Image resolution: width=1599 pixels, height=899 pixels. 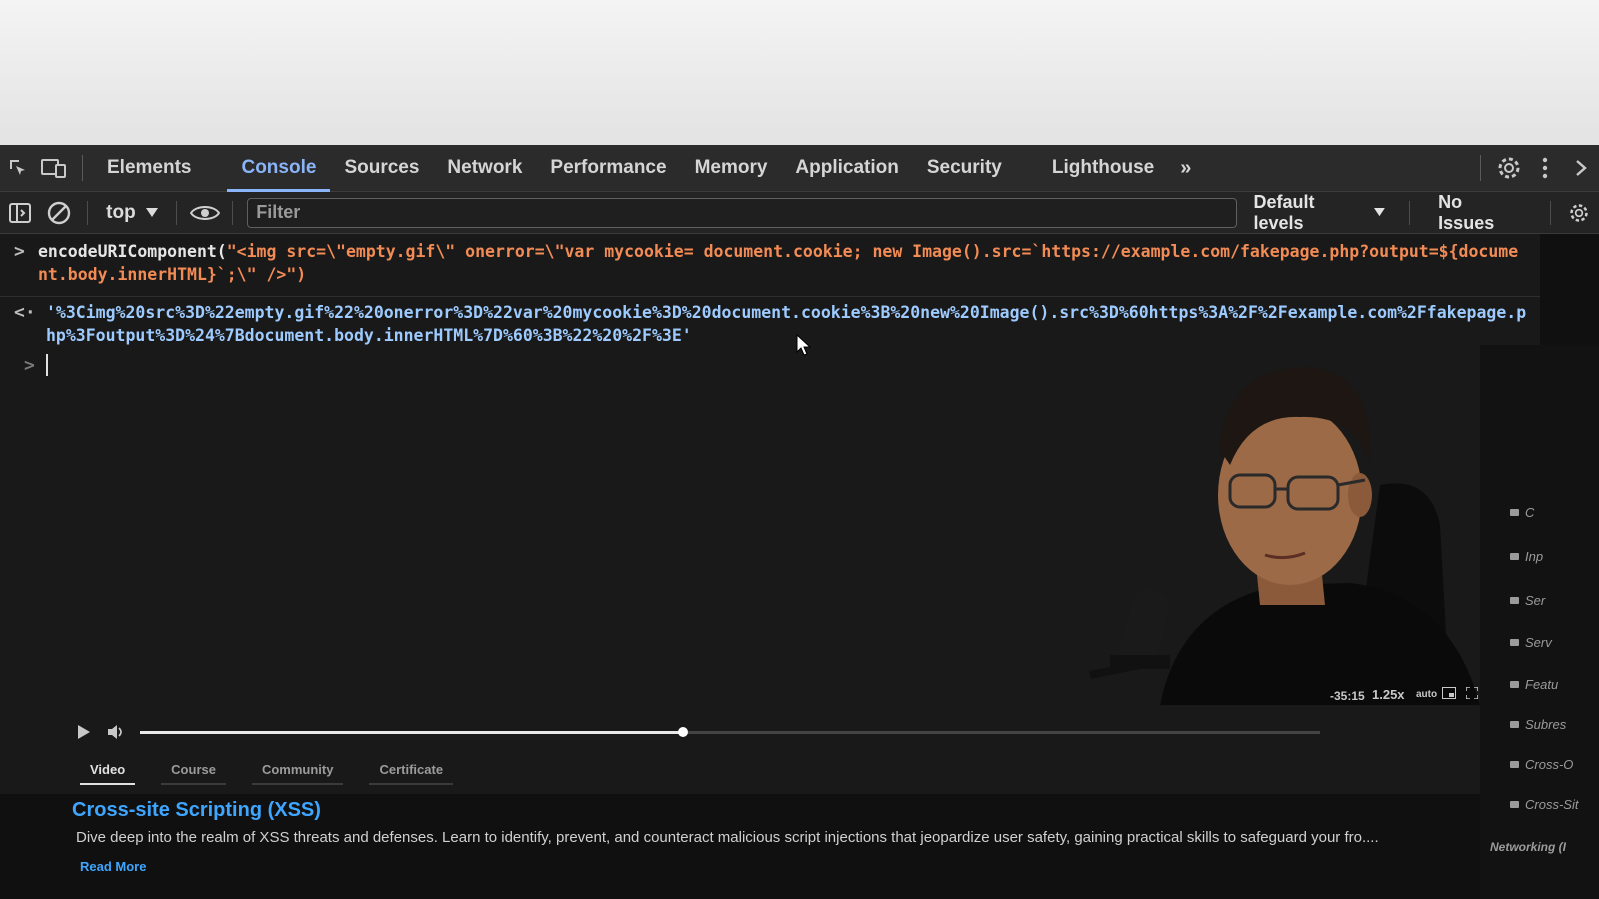 What do you see at coordinates (1103, 168) in the screenshot?
I see `tab-lighthouse: Lighthouse` at bounding box center [1103, 168].